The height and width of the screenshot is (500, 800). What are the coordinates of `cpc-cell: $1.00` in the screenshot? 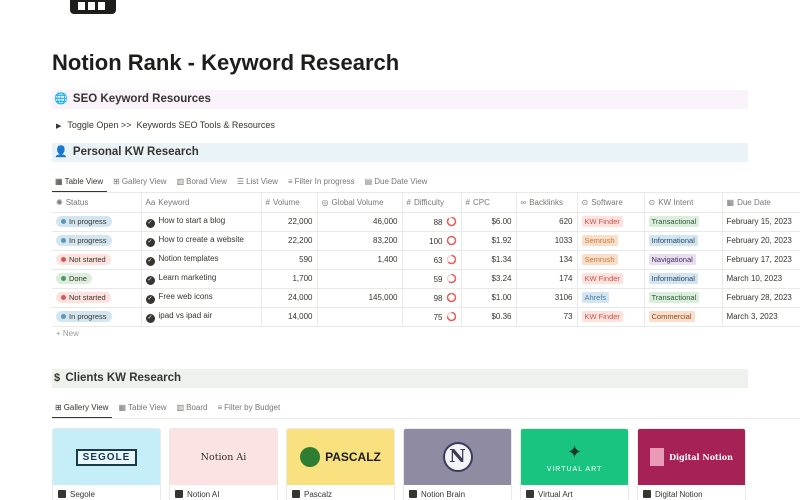 It's located at (489, 298).